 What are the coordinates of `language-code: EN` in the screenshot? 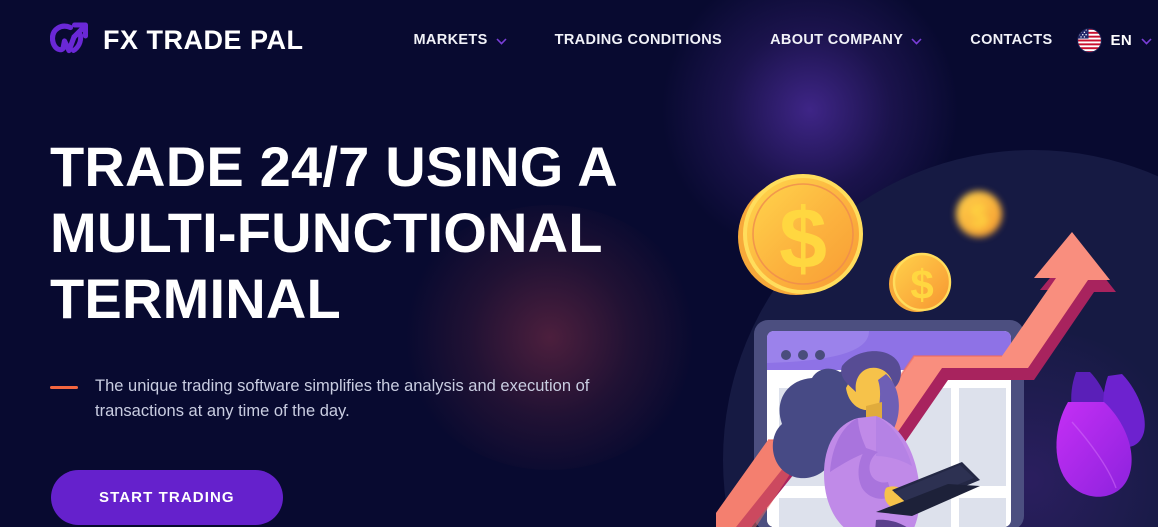 It's located at (1121, 40).